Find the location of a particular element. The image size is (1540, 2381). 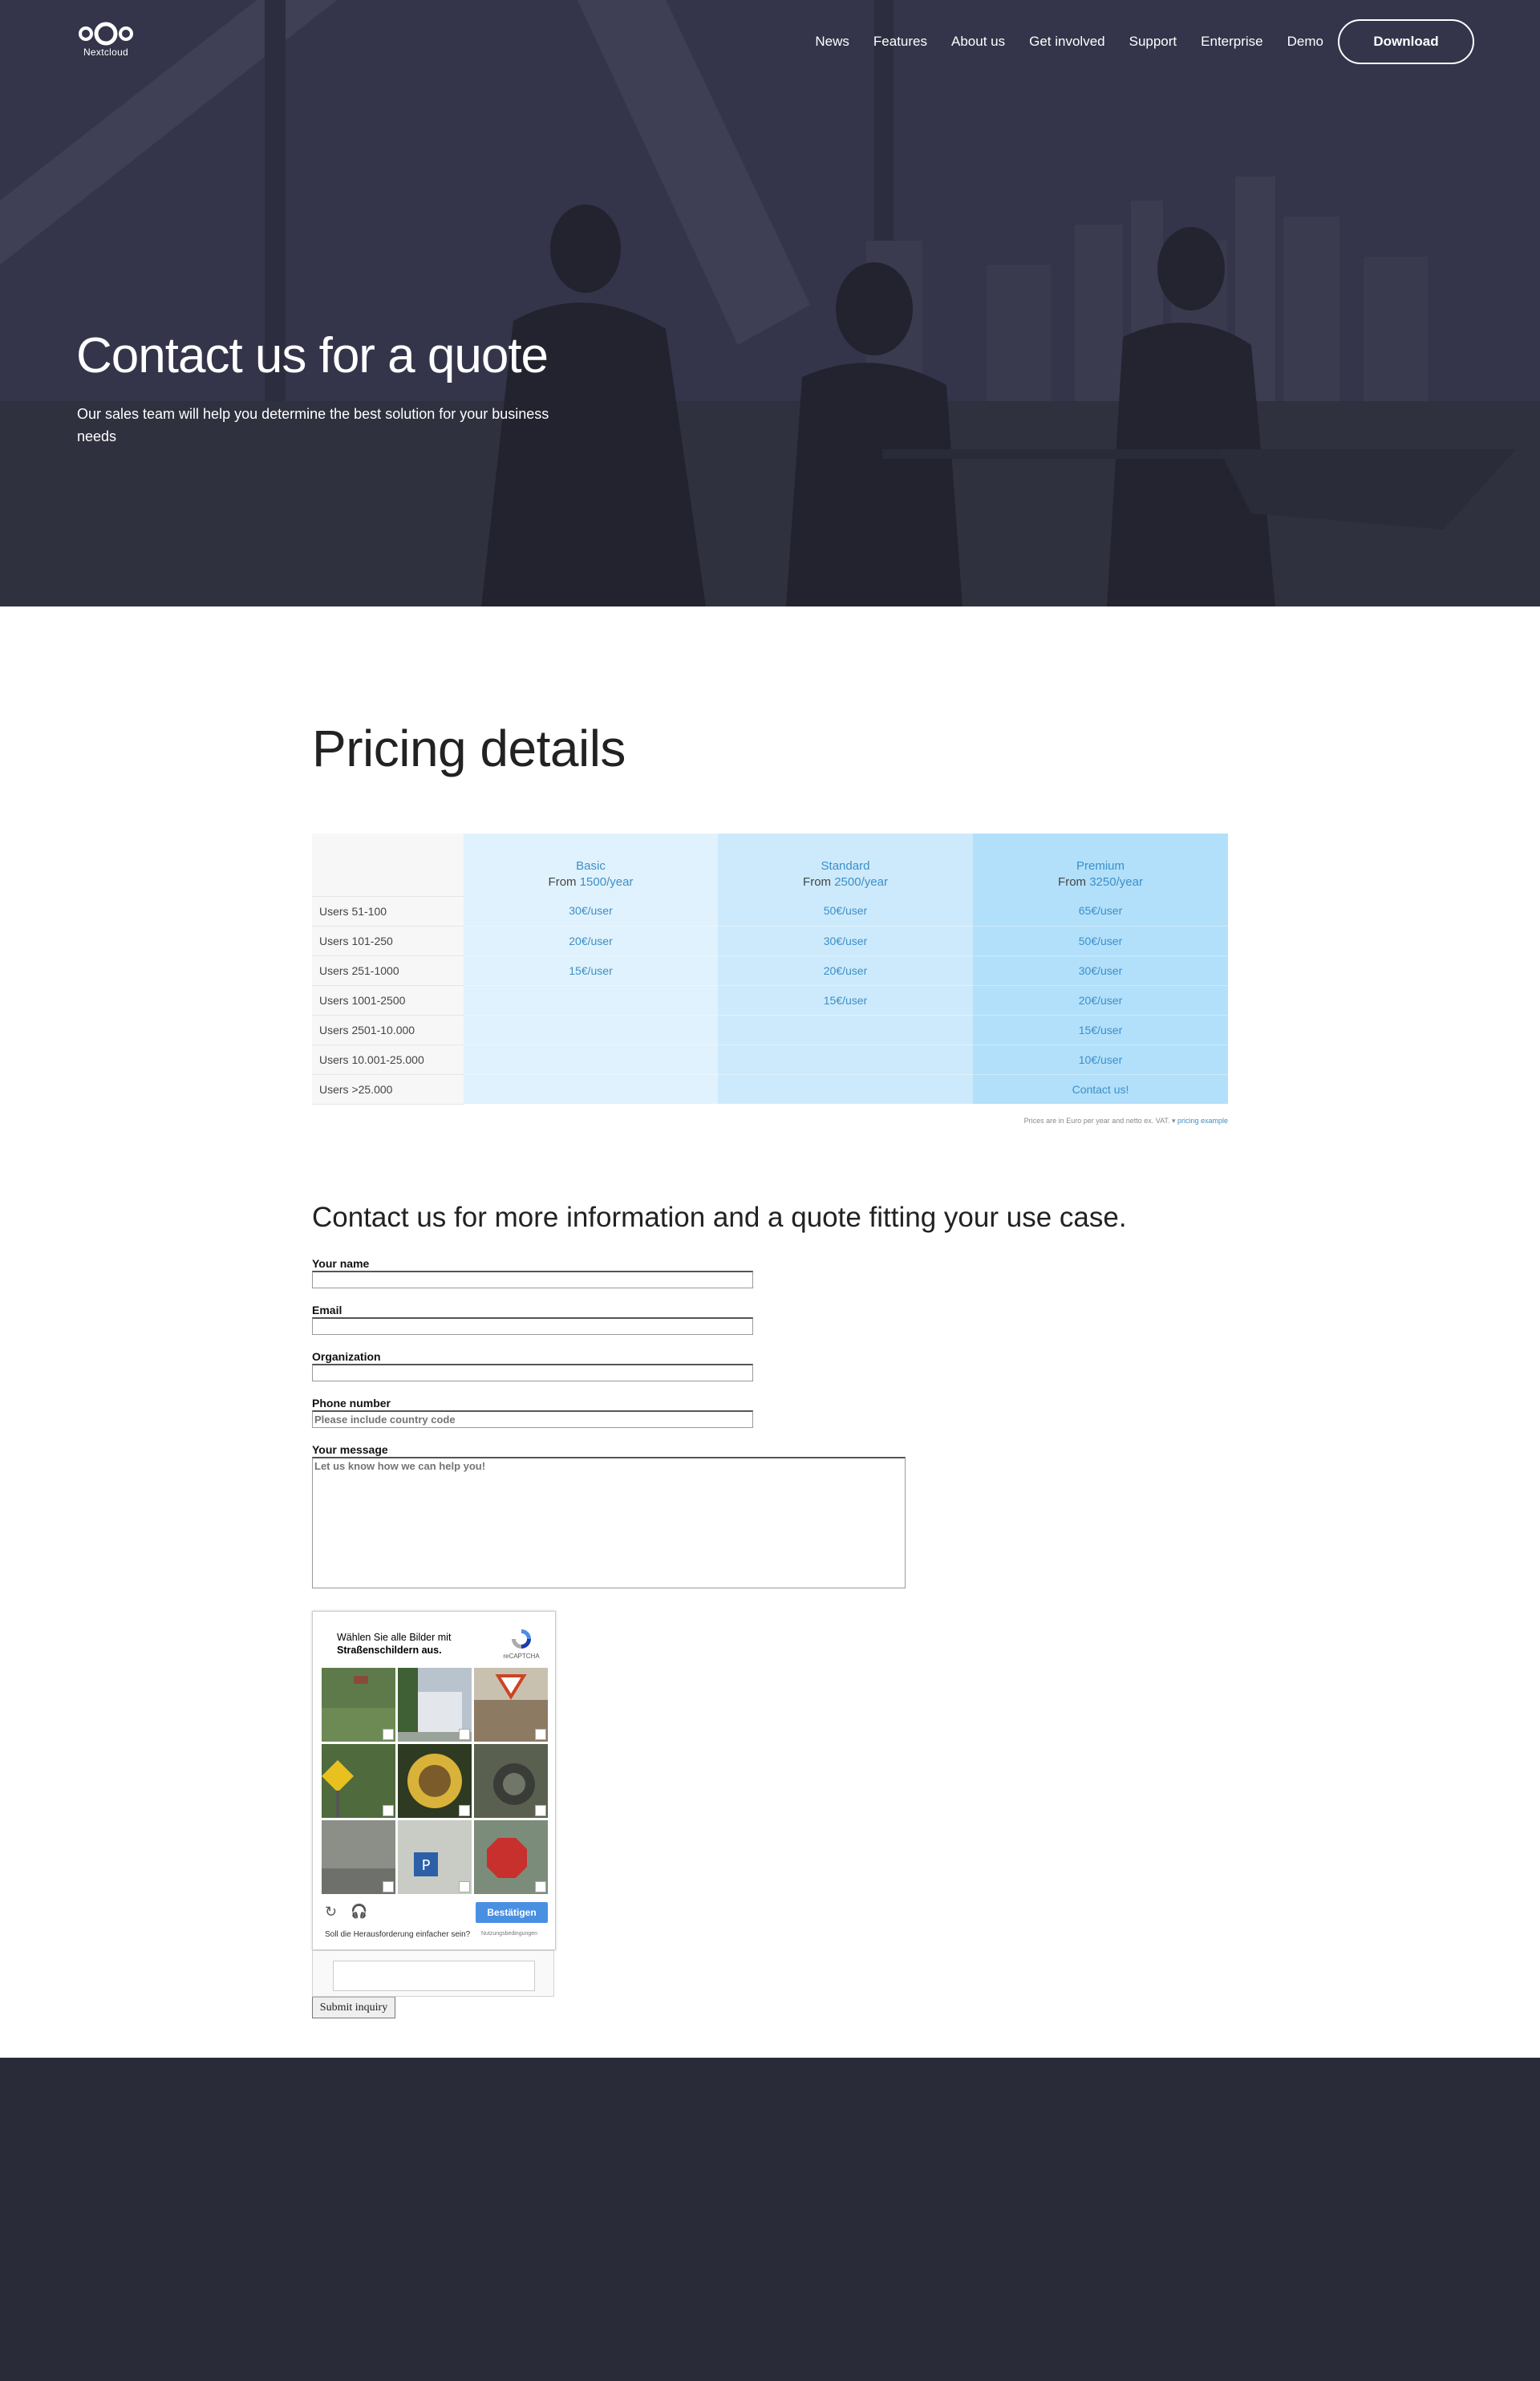

nav-news: News is located at coordinates (832, 42).